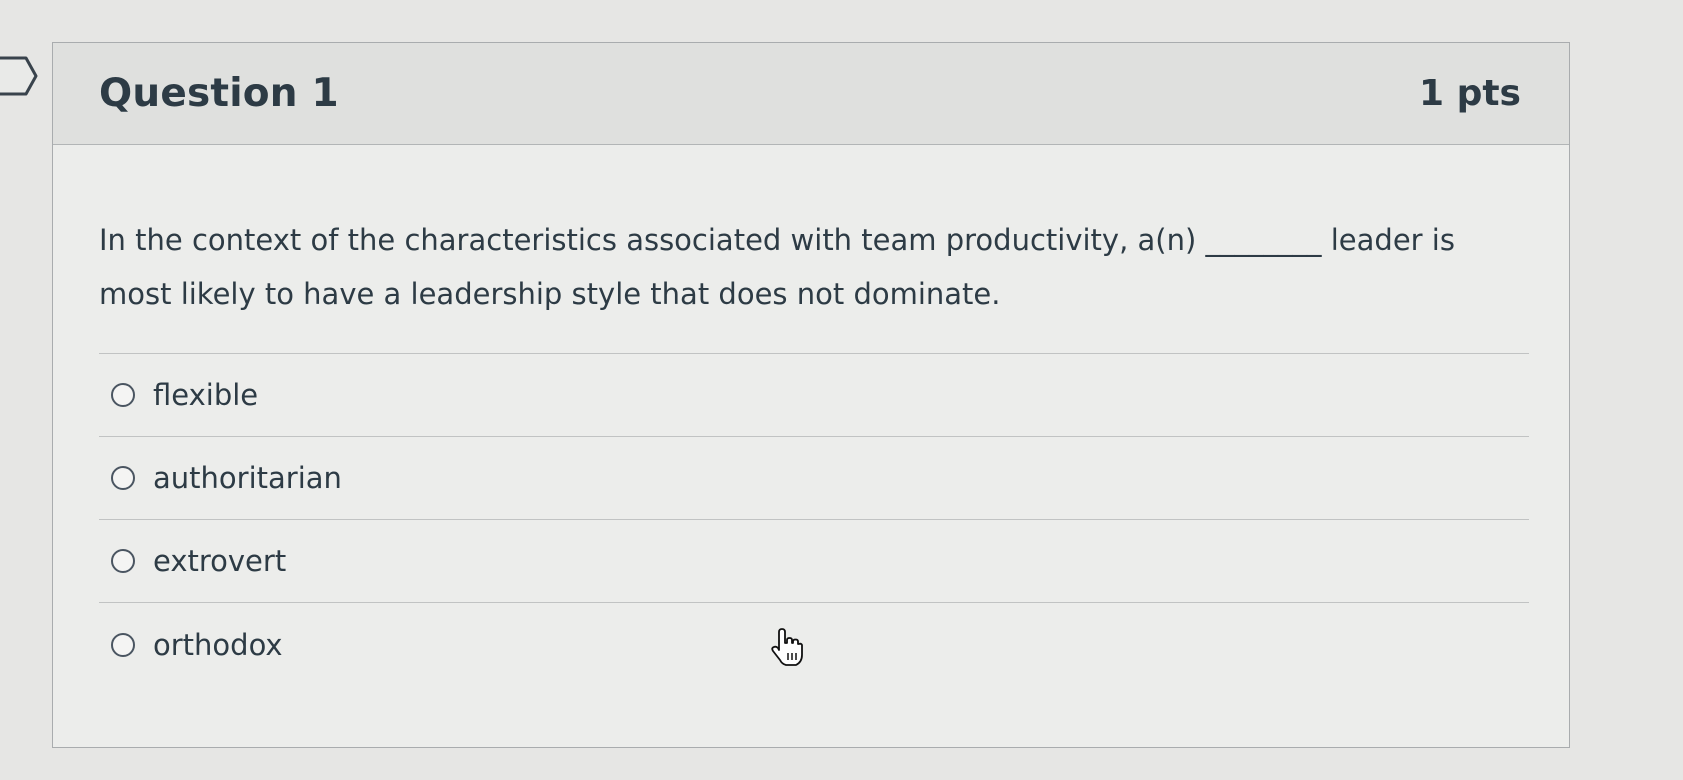 The height and width of the screenshot is (780, 1683). What do you see at coordinates (20, 76) in the screenshot?
I see `question-flag-icon` at bounding box center [20, 76].